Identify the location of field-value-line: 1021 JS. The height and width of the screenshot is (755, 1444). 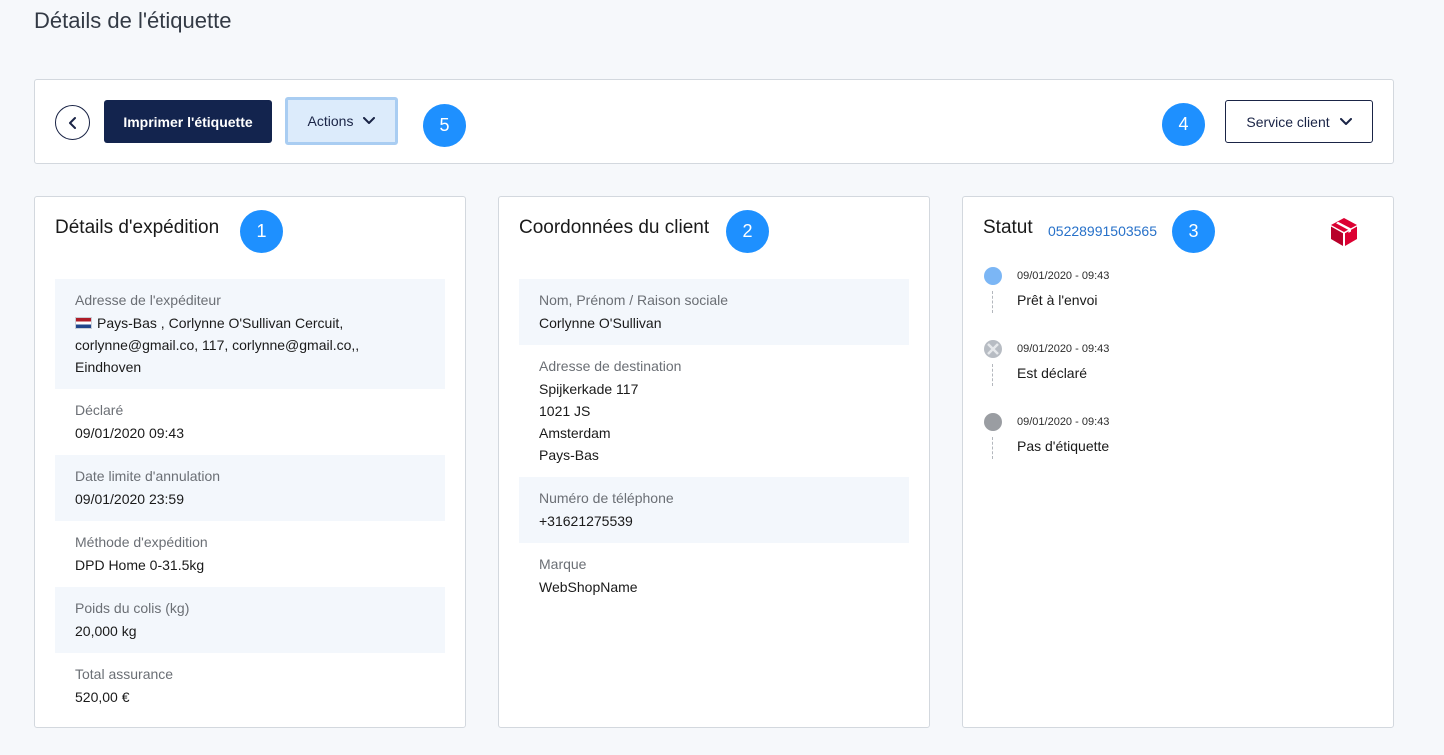
(565, 411).